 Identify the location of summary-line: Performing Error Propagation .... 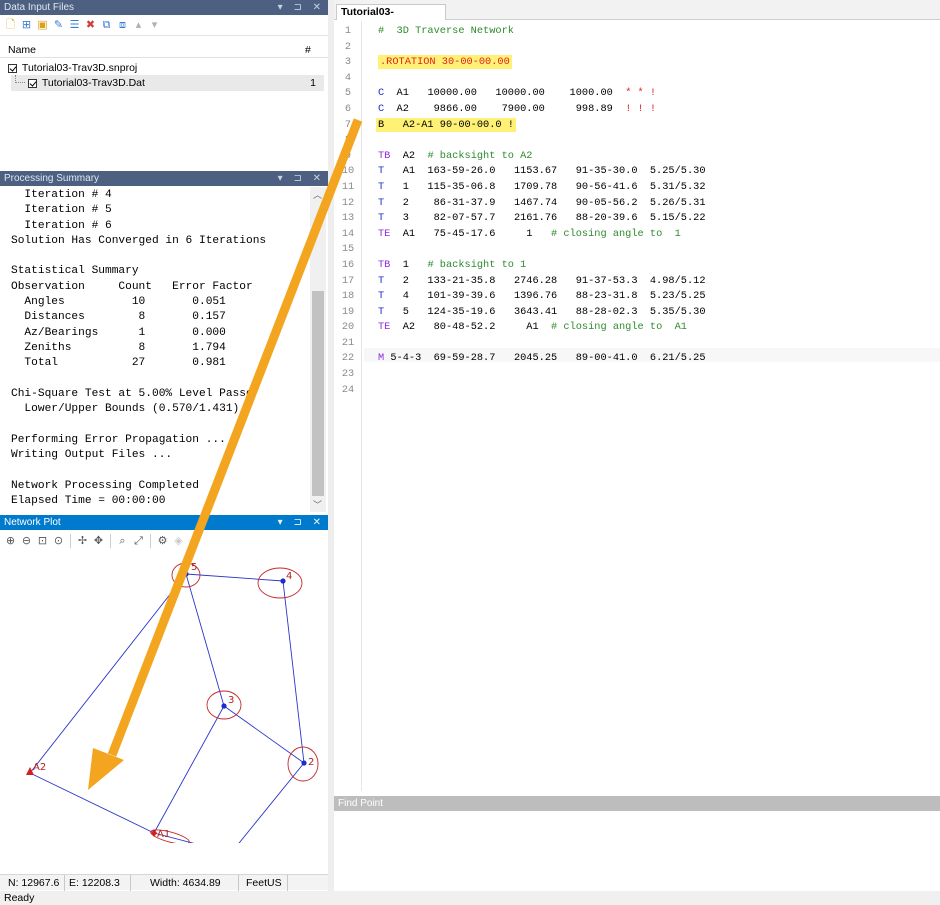
(118, 439).